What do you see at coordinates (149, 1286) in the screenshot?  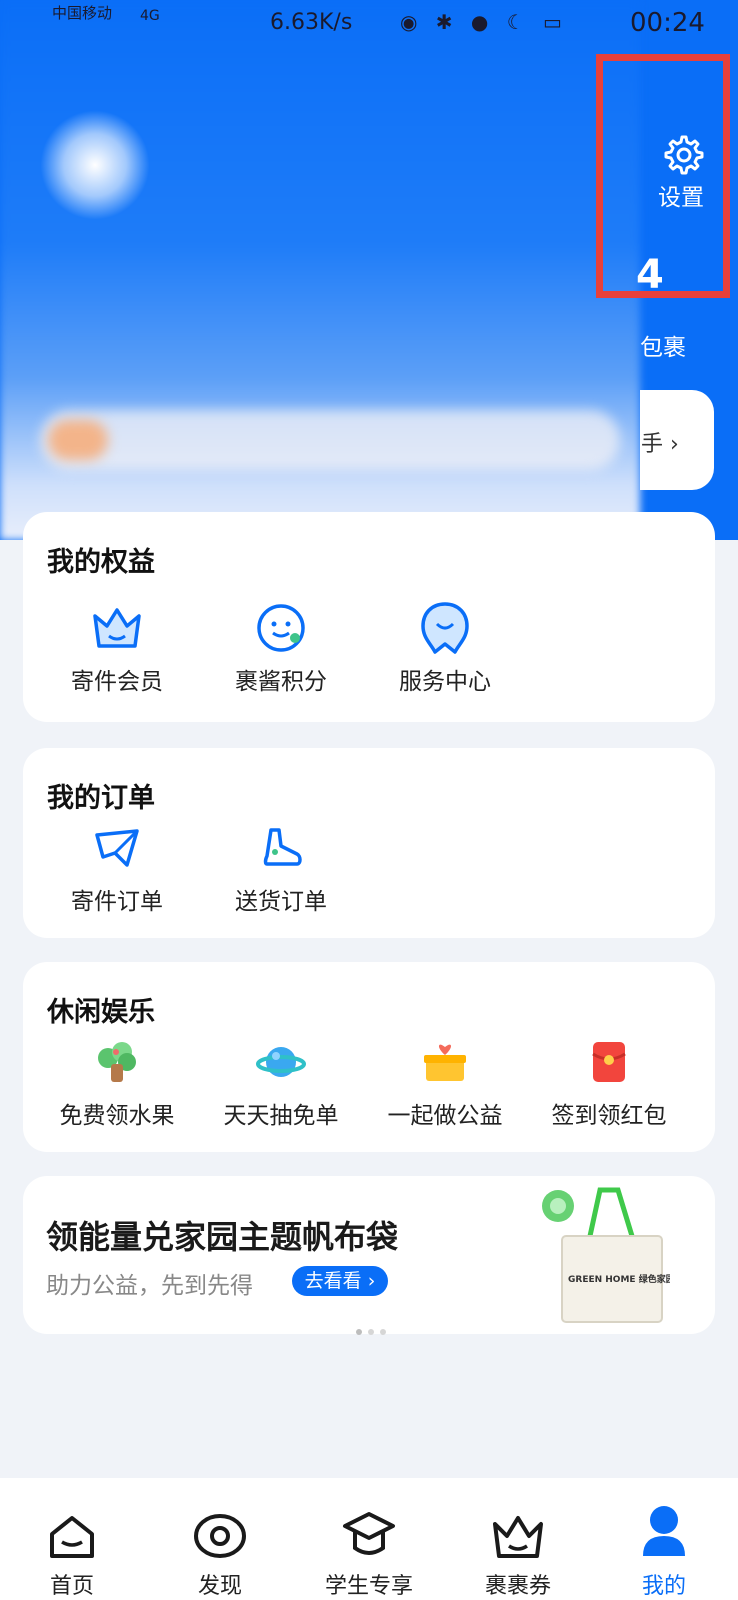 I see `banner-subtitle: 助力公益，先到先得` at bounding box center [149, 1286].